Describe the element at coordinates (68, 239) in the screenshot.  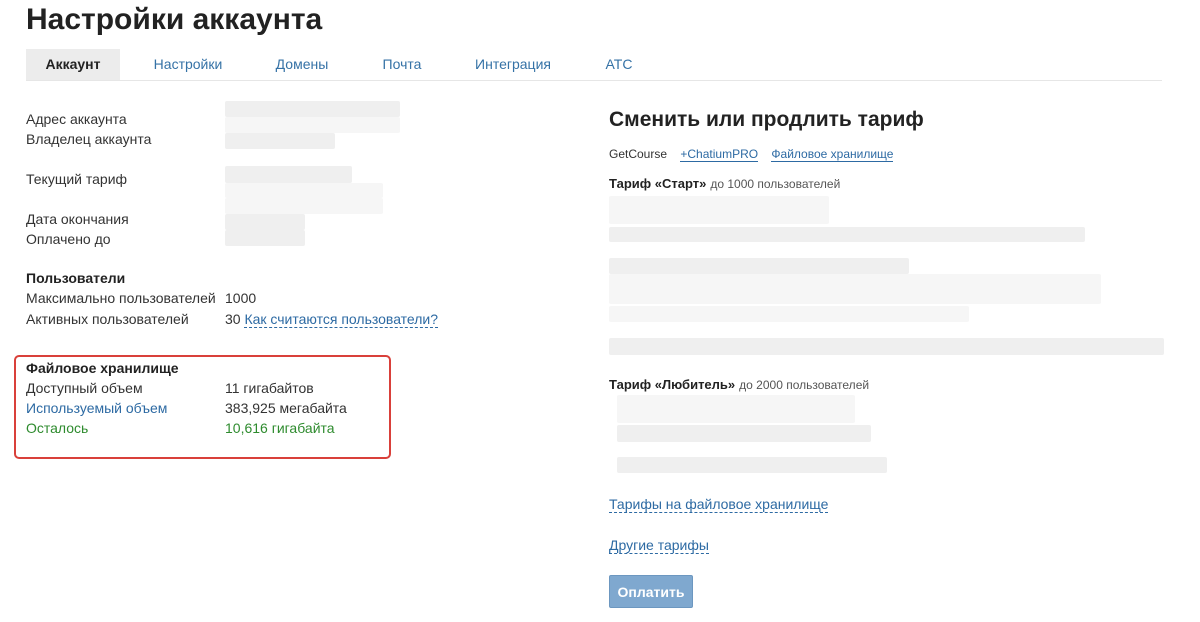
I see `paid-until-label: Оплачено до` at that location.